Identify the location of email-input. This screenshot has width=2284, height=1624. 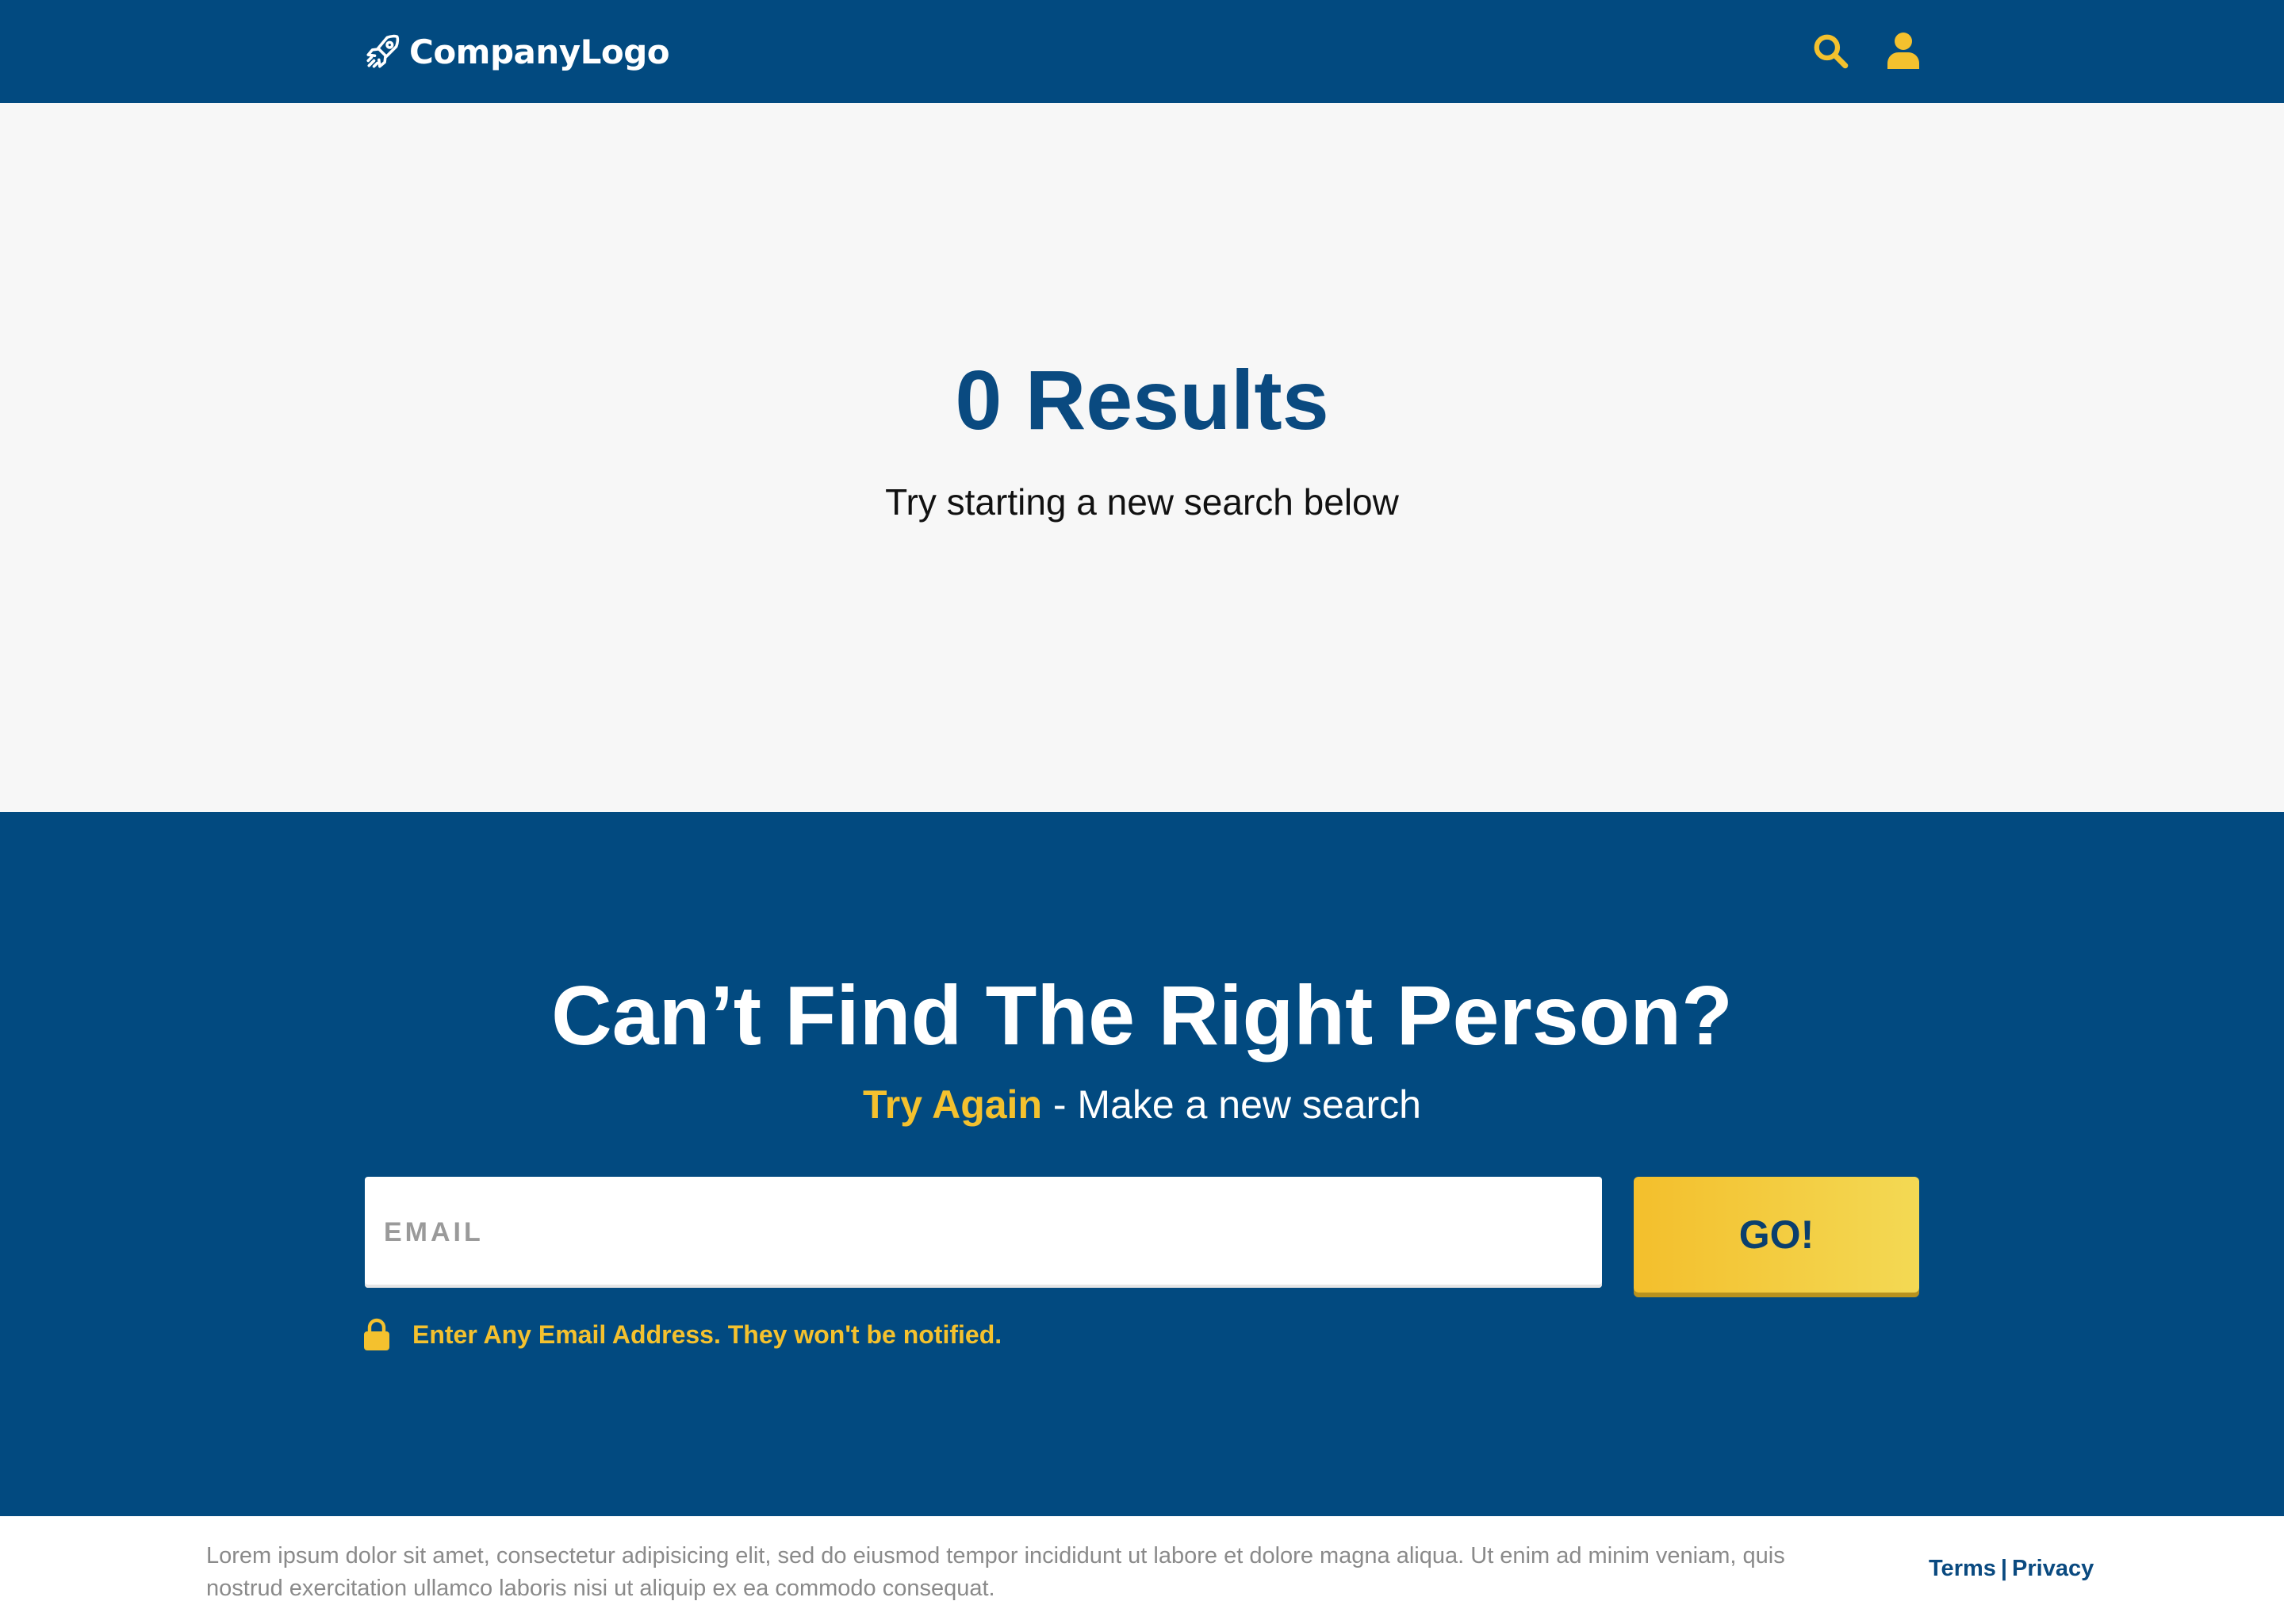
(983, 1232).